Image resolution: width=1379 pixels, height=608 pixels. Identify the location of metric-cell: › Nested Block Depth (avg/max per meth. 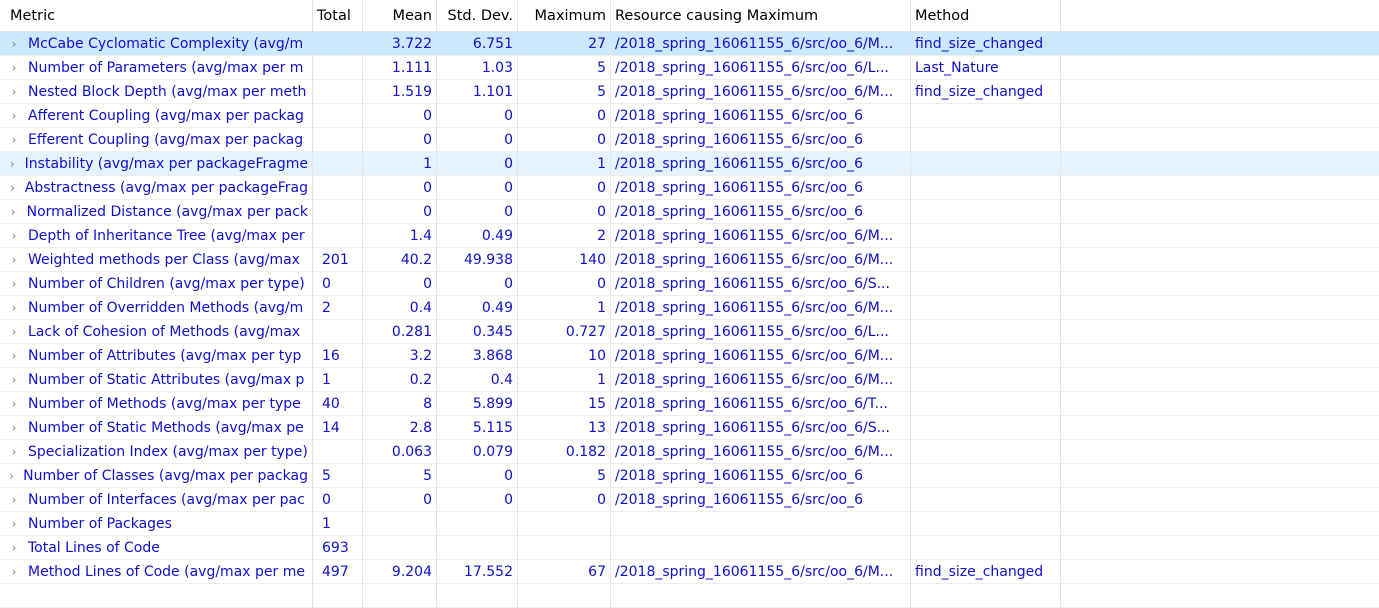
(156, 91).